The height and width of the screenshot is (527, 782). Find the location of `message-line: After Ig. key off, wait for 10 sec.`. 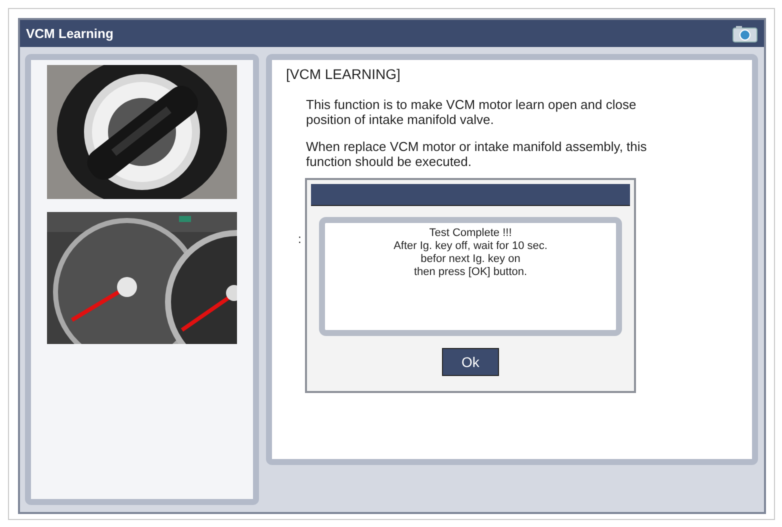

message-line: After Ig. key off, wait for 10 sec. is located at coordinates (471, 246).